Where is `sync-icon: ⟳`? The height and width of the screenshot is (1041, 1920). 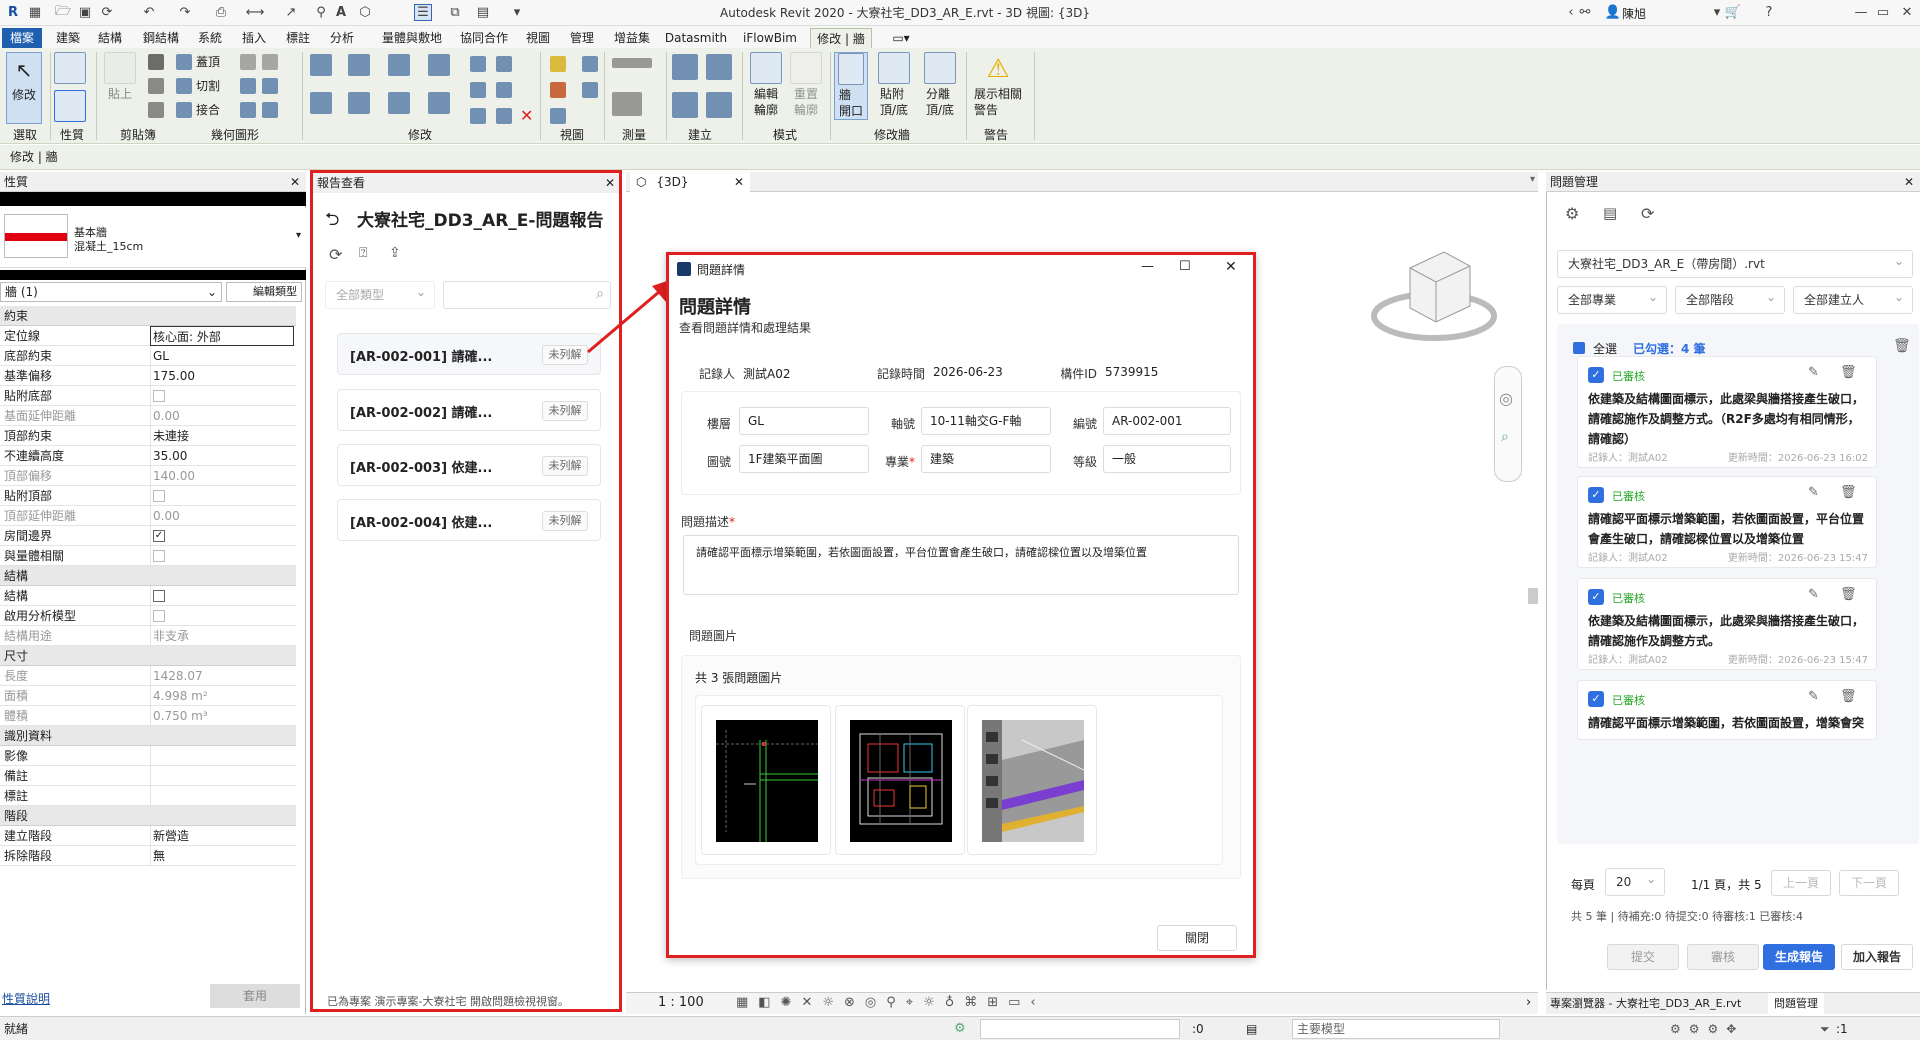 sync-icon: ⟳ is located at coordinates (107, 12).